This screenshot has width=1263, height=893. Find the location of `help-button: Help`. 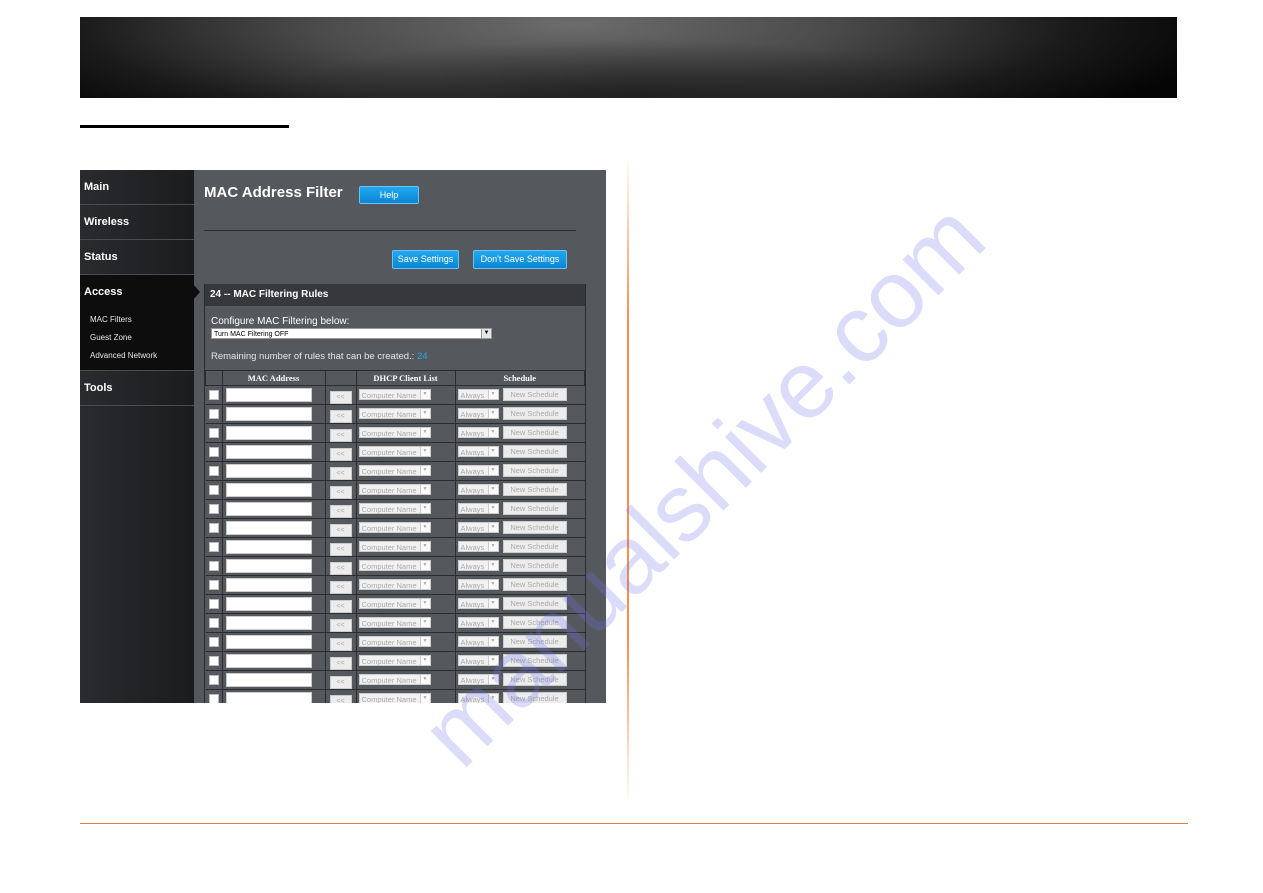

help-button: Help is located at coordinates (389, 195).